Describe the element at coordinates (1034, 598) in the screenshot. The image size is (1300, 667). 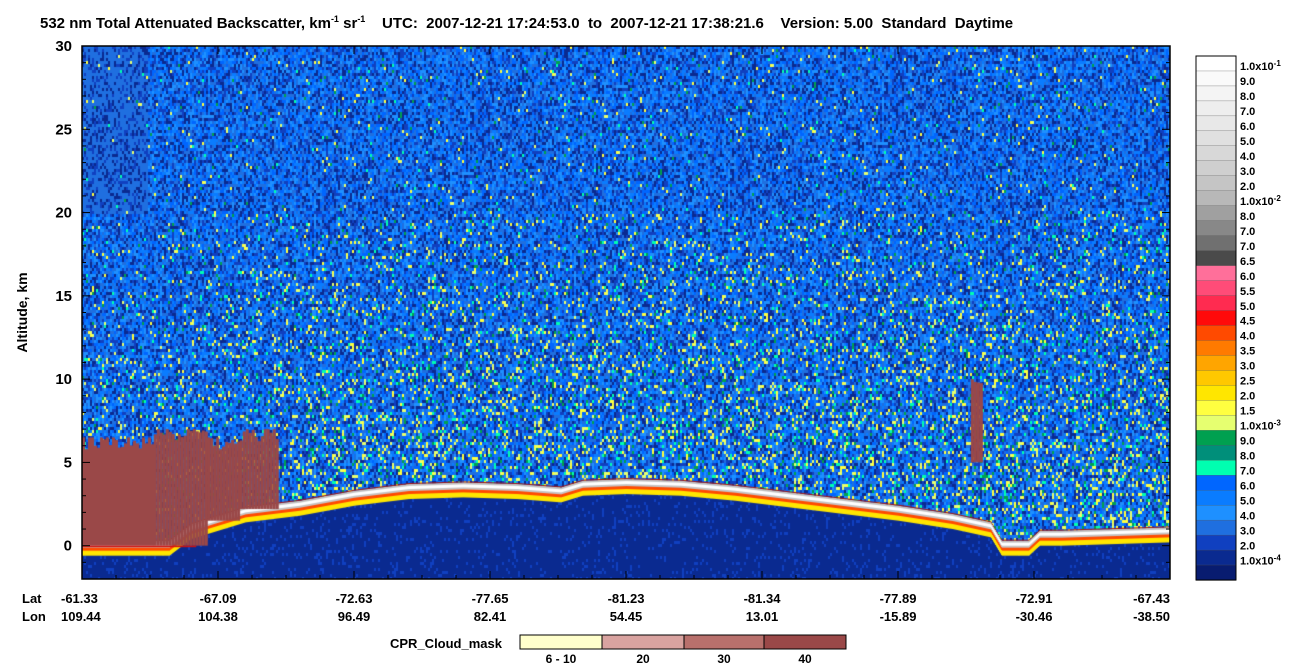
I see `x-tick-lat-label: -72.91` at that location.